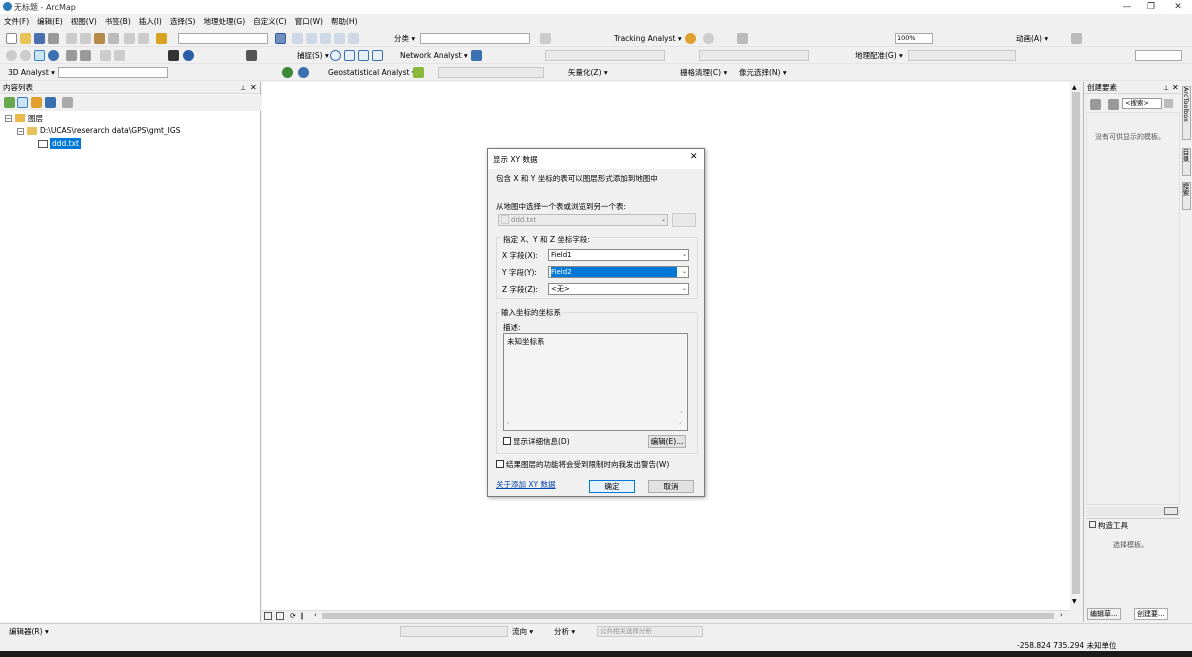 Image resolution: width=1192 pixels, height=657 pixels. I want to click on menu-customize: 自定义(C), so click(270, 22).